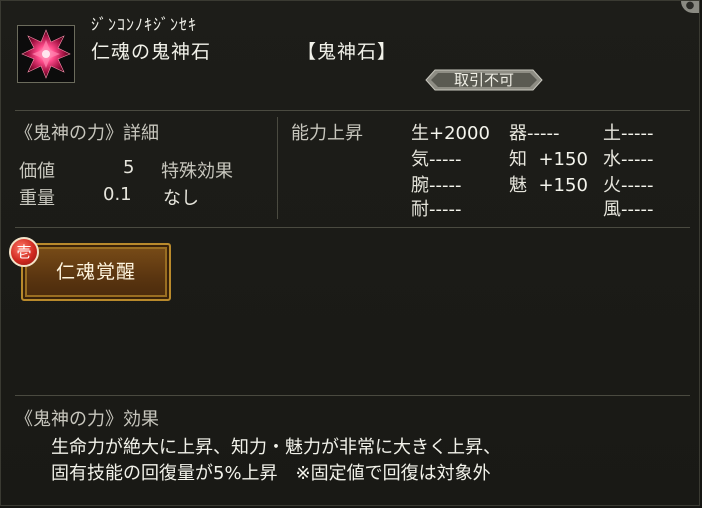 The width and height of the screenshot is (702, 508). What do you see at coordinates (548, 159) in the screenshot?
I see `stat-intellect: 知 +150` at bounding box center [548, 159].